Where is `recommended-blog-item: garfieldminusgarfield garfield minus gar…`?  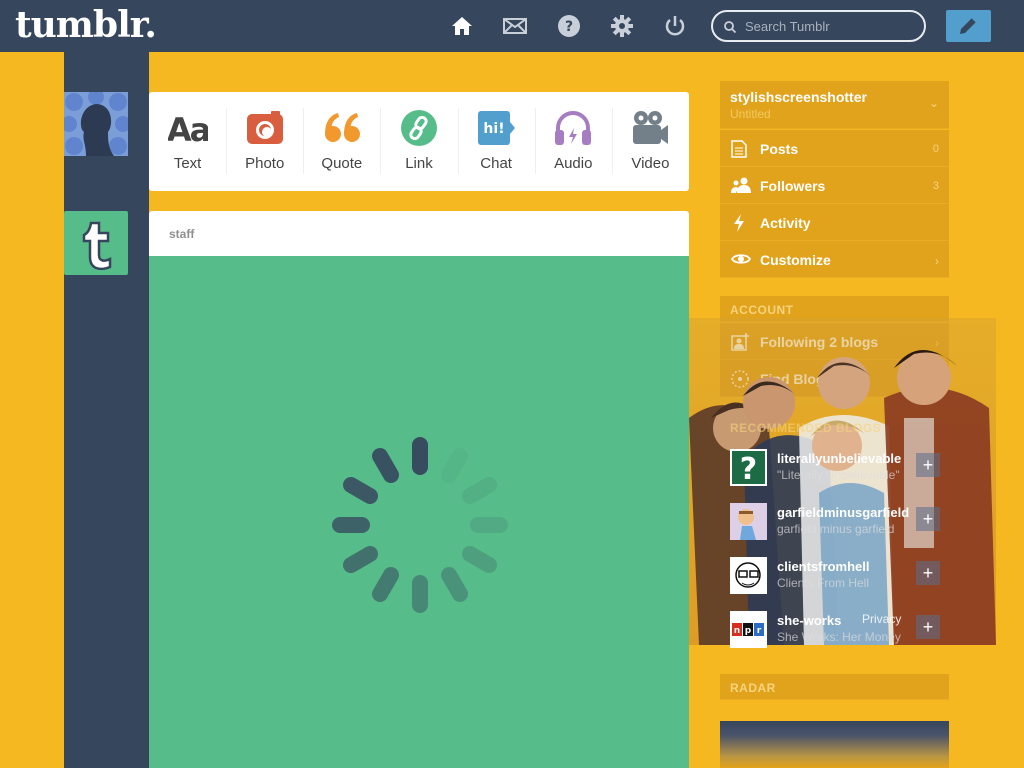
recommended-blog-item: garfieldminusgarfield garfield minus gar… is located at coordinates (834, 522).